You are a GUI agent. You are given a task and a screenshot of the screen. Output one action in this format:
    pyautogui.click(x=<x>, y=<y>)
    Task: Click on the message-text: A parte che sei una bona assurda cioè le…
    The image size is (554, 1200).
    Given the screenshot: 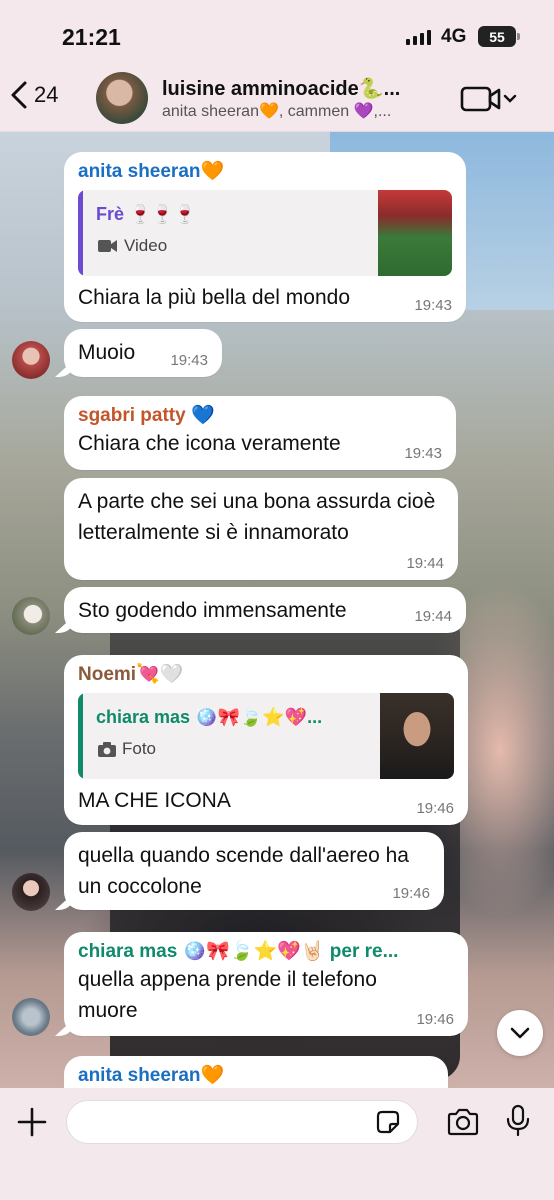 What is the action you would take?
    pyautogui.click(x=257, y=517)
    